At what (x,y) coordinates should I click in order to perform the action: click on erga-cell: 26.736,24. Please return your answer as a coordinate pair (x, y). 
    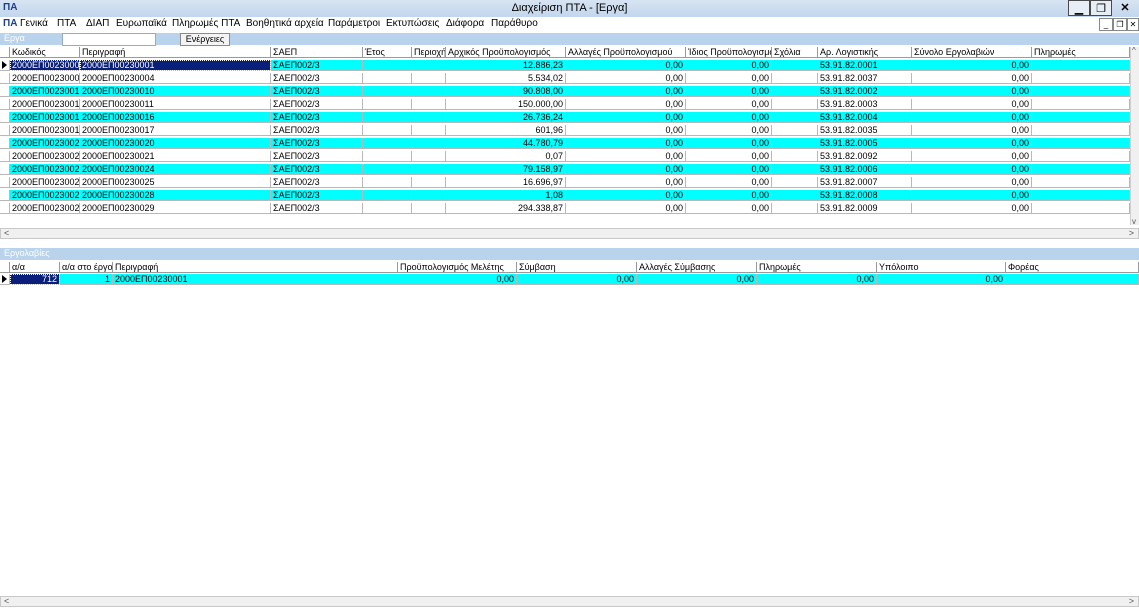
    Looking at the image, I should click on (506, 117).